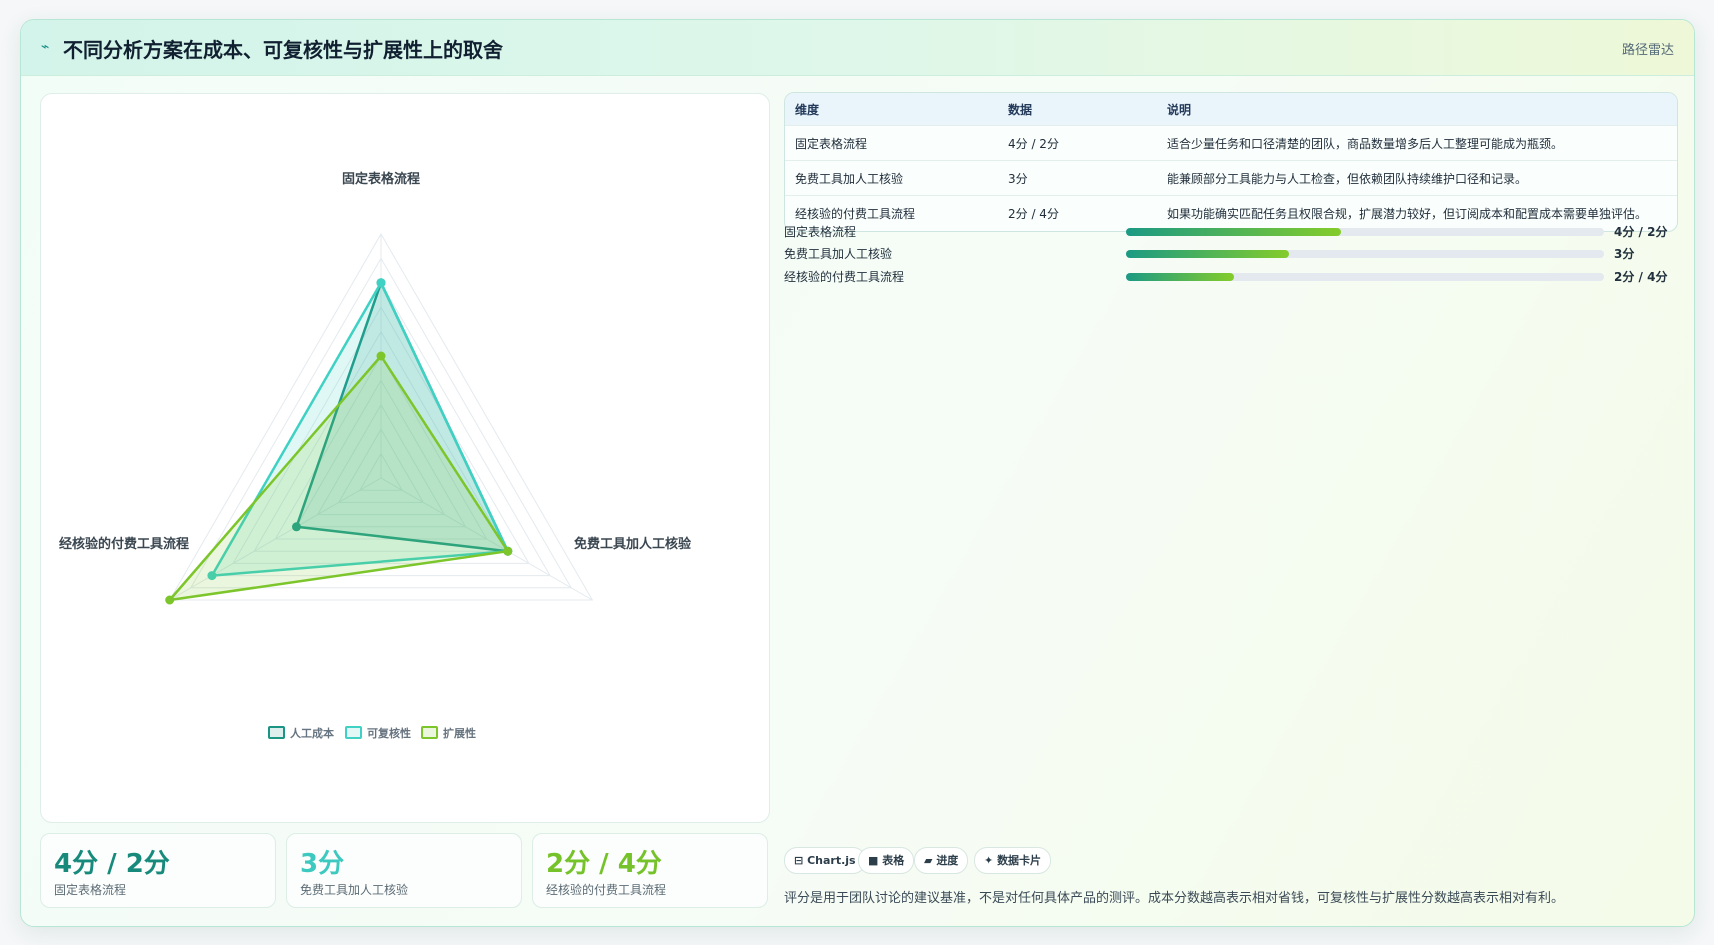 The width and height of the screenshot is (1714, 945). Describe the element at coordinates (124, 544) in the screenshot. I see `radar-axis-label: 经核验的付费工具流程` at that location.